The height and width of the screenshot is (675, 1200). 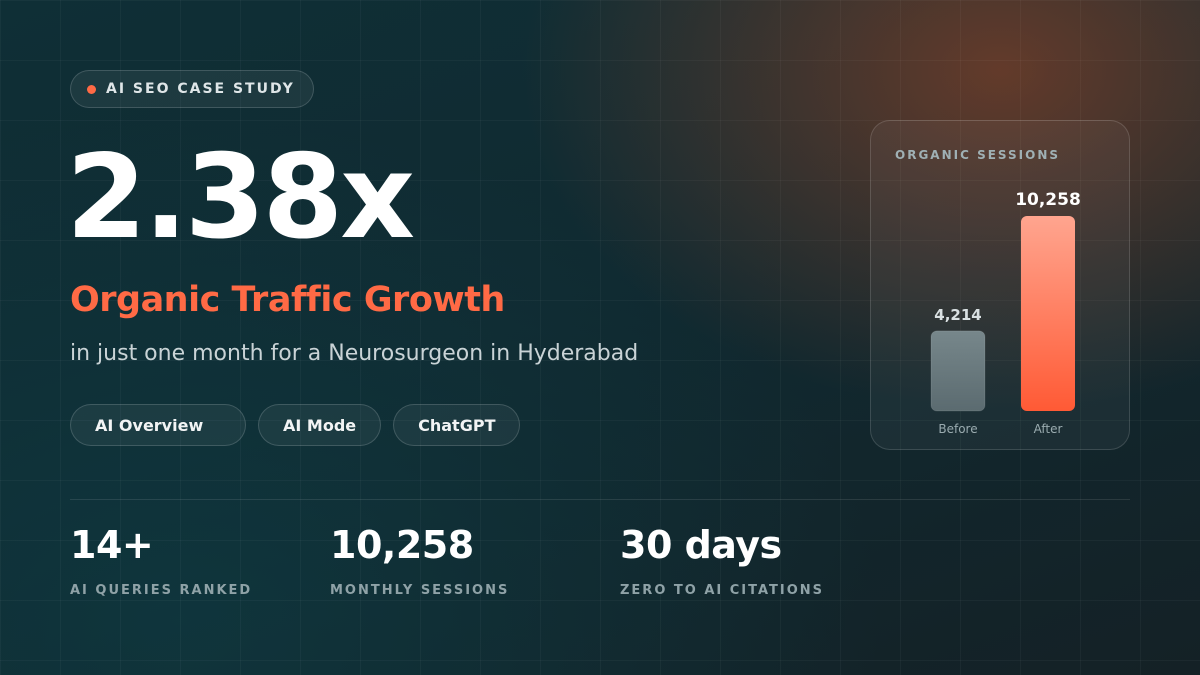 I want to click on stat-value: 14+, so click(x=112, y=545).